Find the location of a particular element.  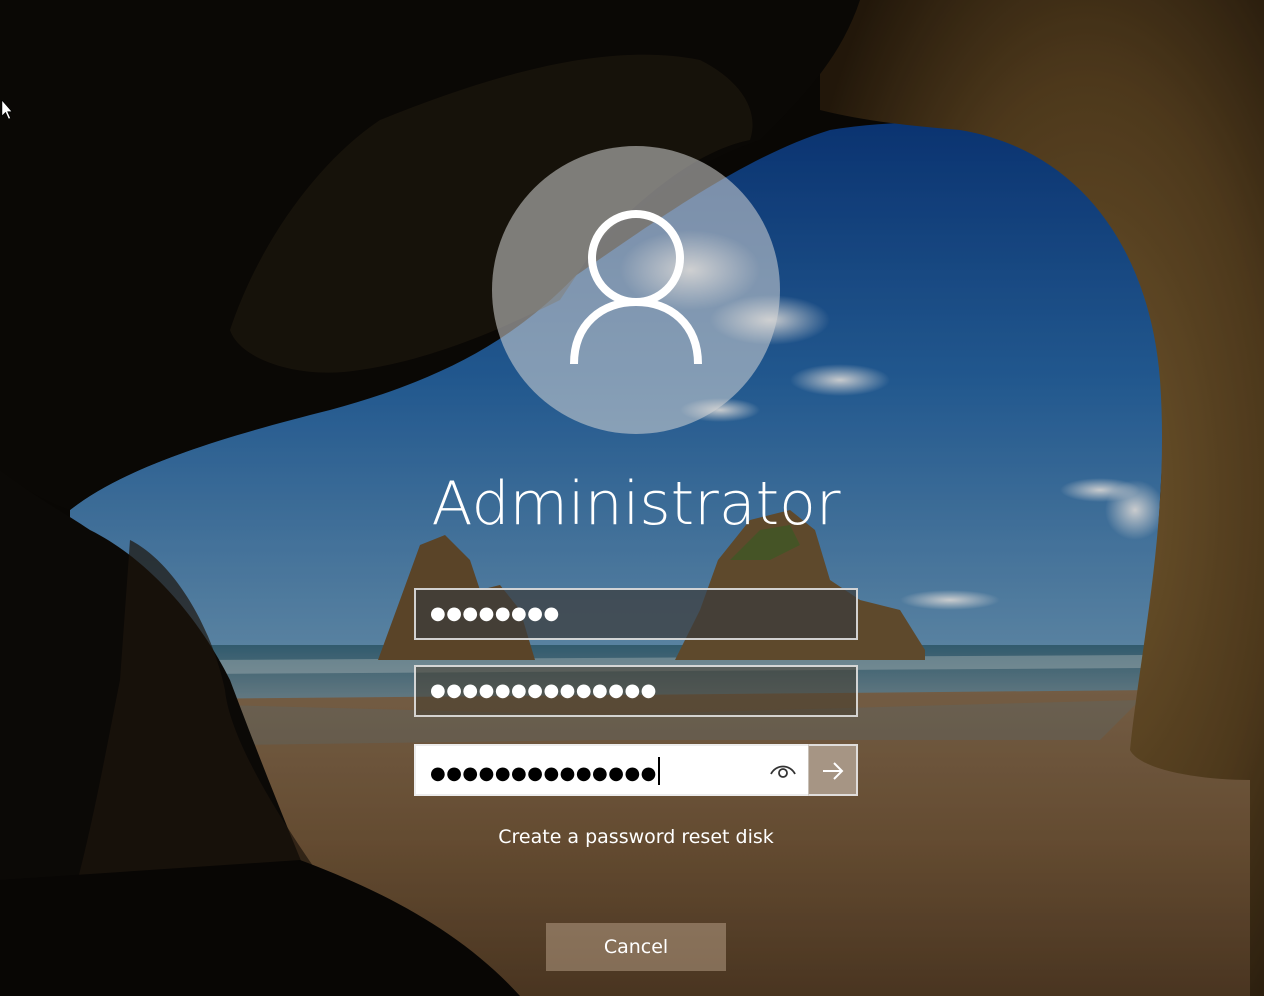

confirm-password-text: ●●●●●●●●●●●●●● is located at coordinates (543, 773).